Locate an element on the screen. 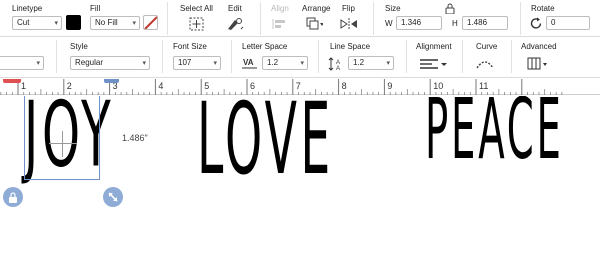 The width and height of the screenshot is (600, 253). align-icon is located at coordinates (280, 24).